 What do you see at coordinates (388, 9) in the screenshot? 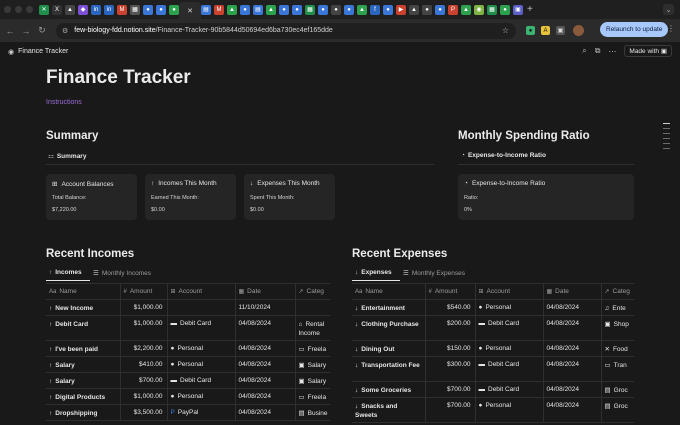
I see `chrome-tab-icon-8: ●` at bounding box center [388, 9].